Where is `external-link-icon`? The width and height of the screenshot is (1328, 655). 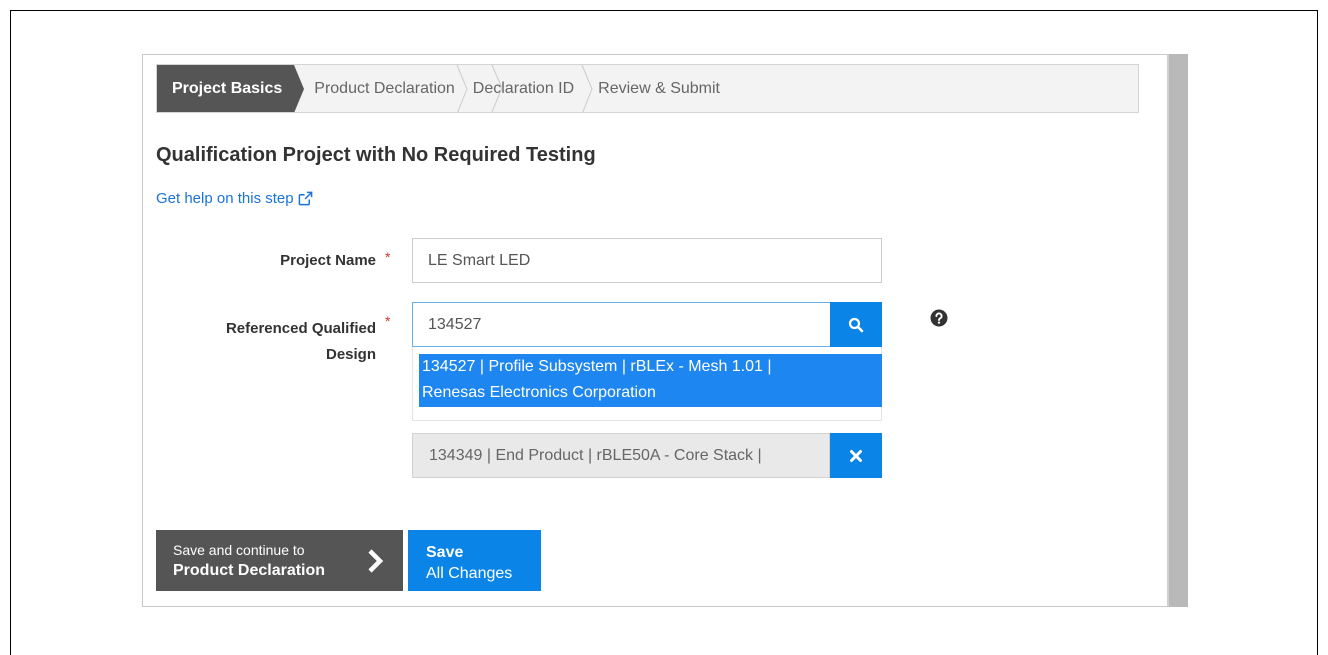
external-link-icon is located at coordinates (305, 198).